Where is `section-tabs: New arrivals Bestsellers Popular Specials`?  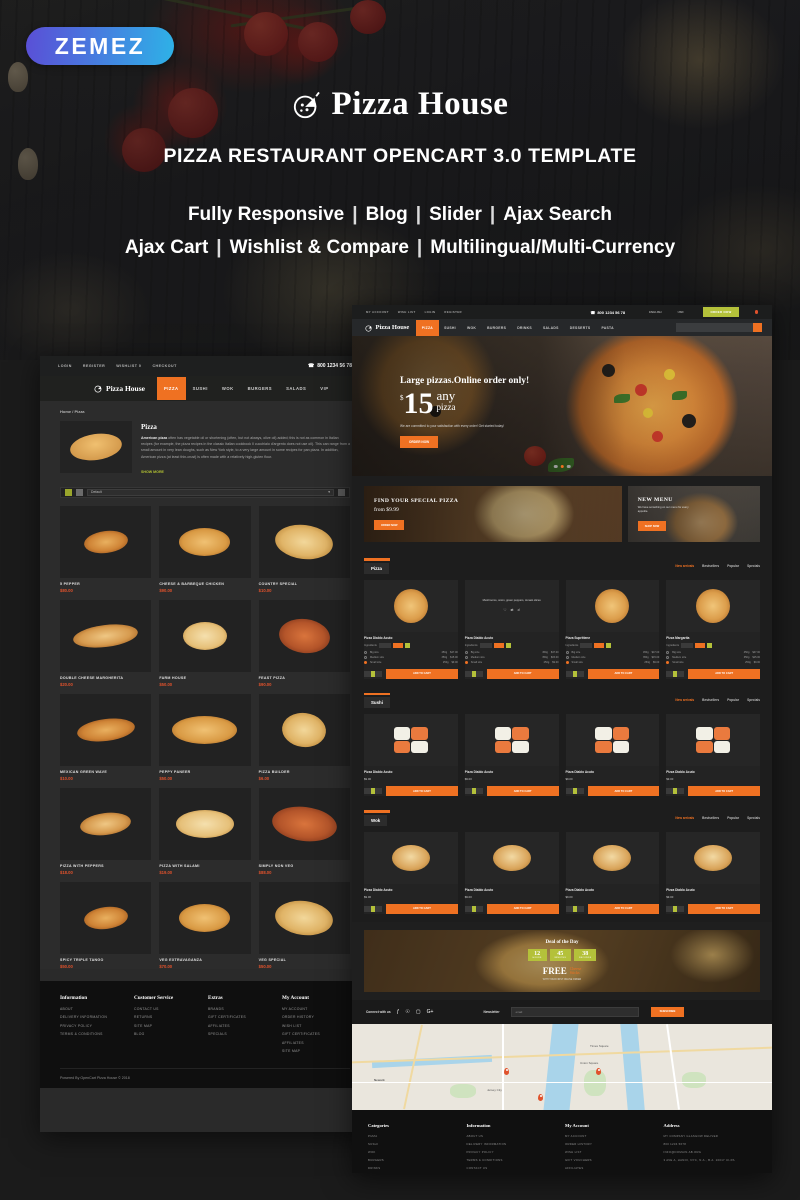 section-tabs: New arrivals Bestsellers Popular Specials is located at coordinates (717, 566).